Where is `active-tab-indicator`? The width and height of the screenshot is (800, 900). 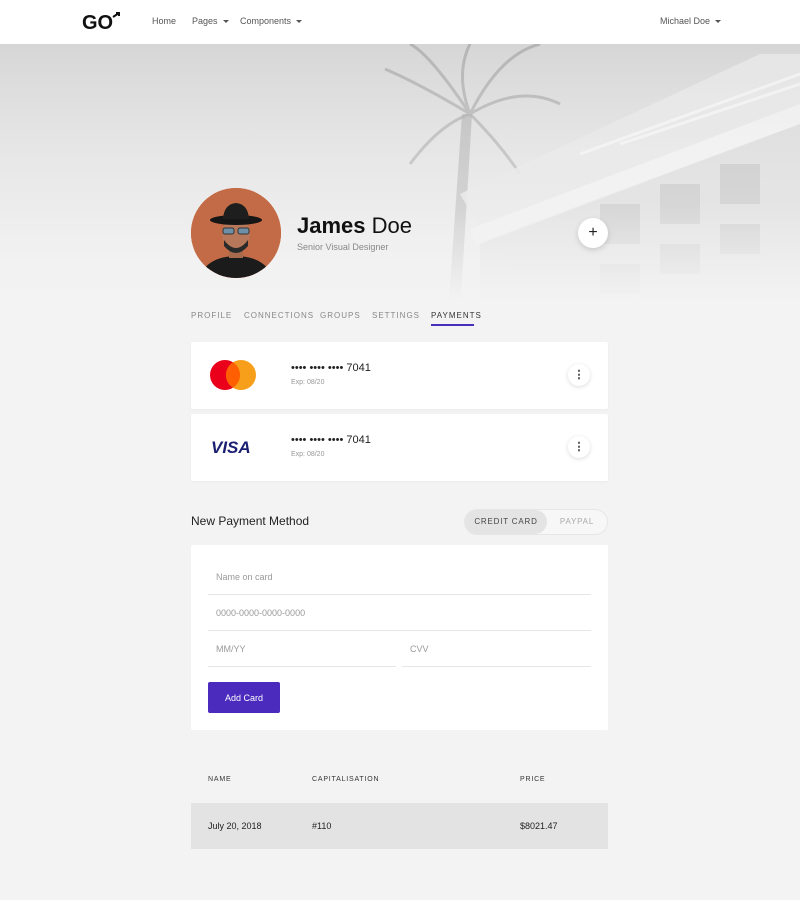
active-tab-indicator is located at coordinates (452, 325).